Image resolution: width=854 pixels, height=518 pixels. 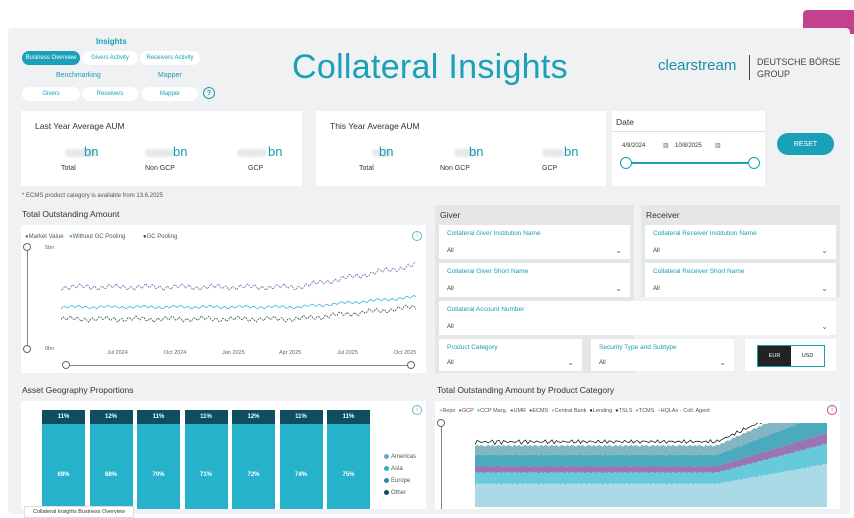 I want to click on geography-bar: 11% 75%, so click(x=348, y=459).